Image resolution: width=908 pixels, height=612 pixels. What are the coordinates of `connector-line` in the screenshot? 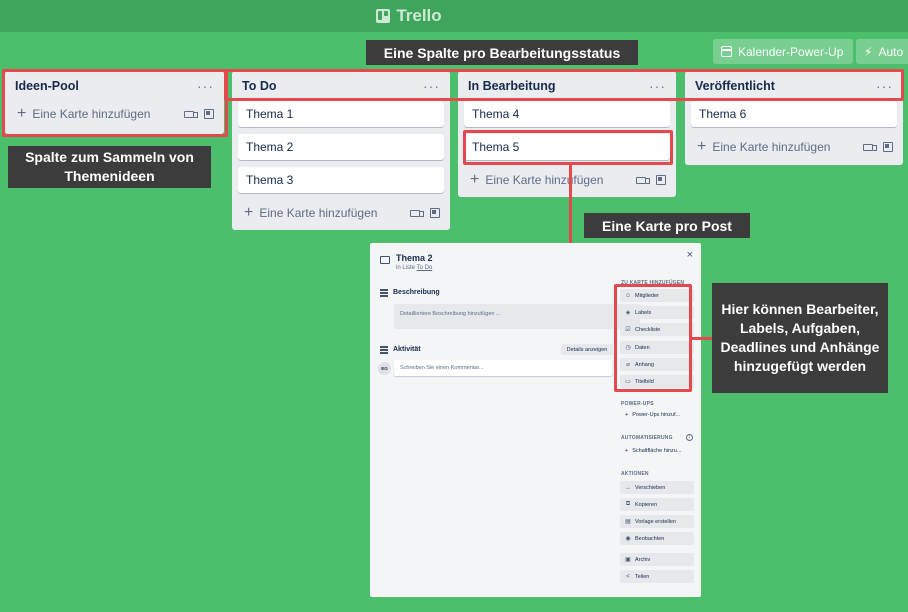 It's located at (702, 338).